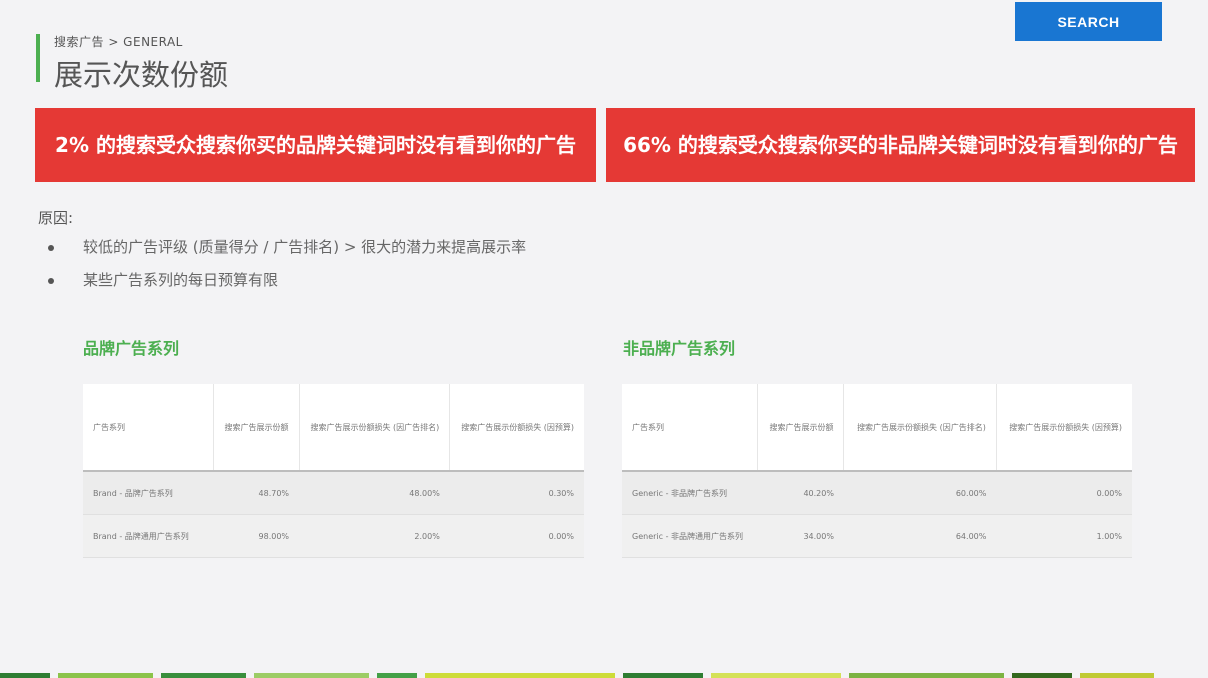 This screenshot has height=678, width=1208. Describe the element at coordinates (1088, 21) in the screenshot. I see `search-button: SEARCH` at that location.